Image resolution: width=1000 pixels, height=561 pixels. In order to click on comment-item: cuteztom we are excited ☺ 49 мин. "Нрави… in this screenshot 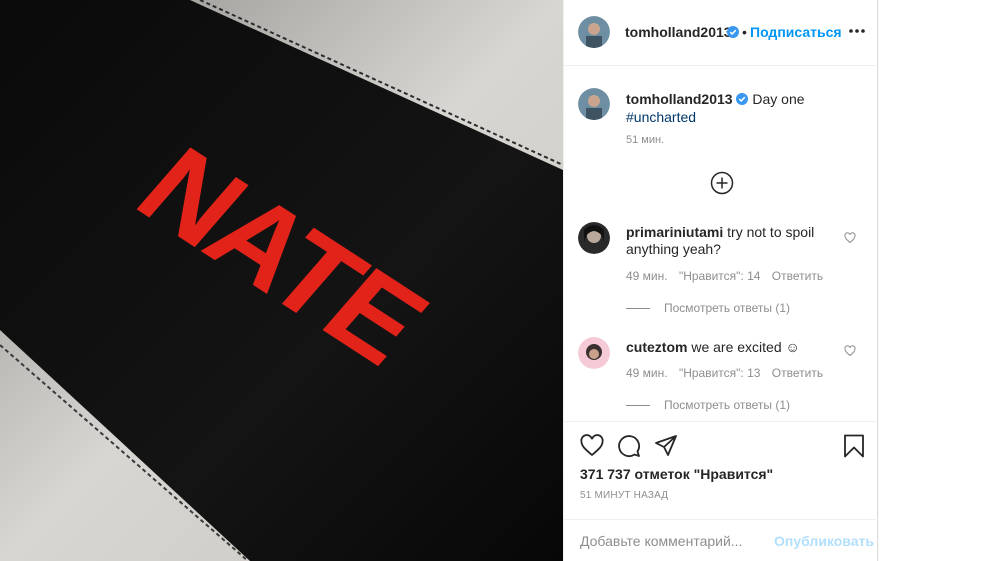, I will do `click(723, 377)`.